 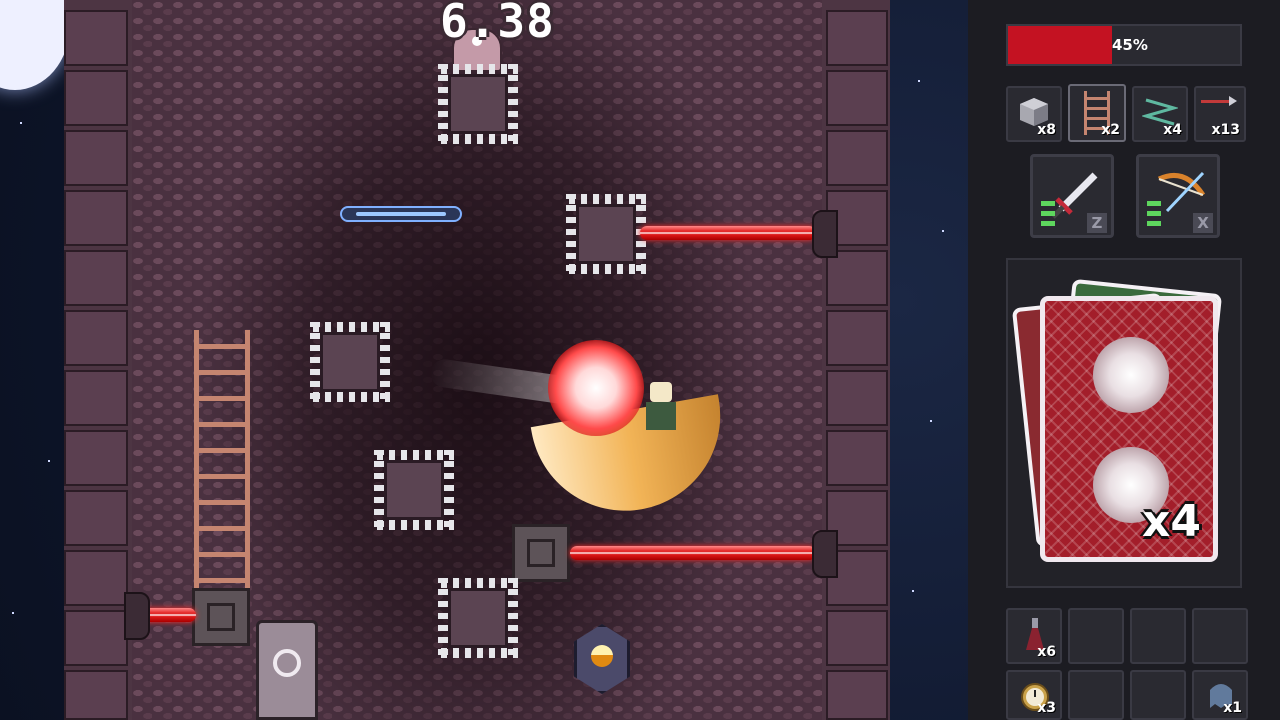 I want to click on timer-text: 6.38, so click(x=497, y=24).